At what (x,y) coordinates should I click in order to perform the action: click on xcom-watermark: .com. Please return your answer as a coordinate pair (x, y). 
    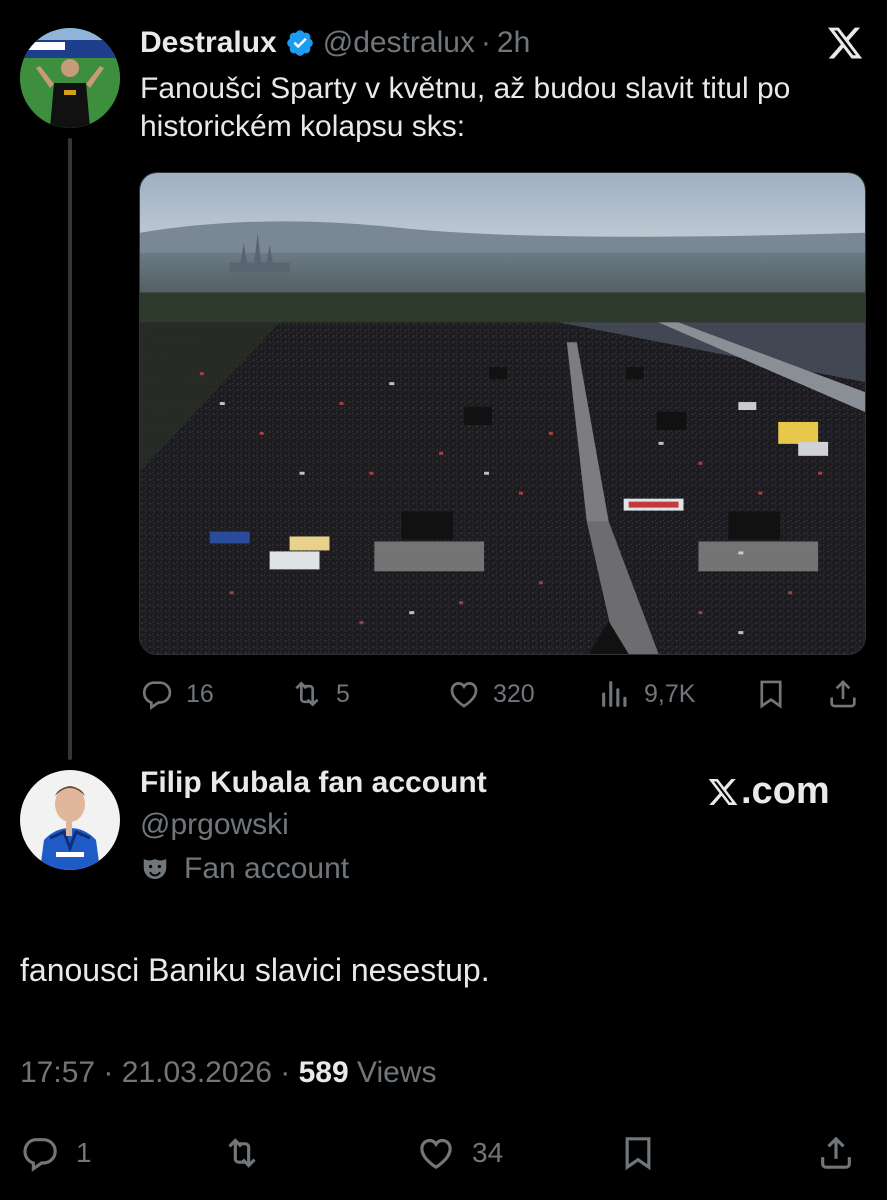
    Looking at the image, I should click on (768, 791).